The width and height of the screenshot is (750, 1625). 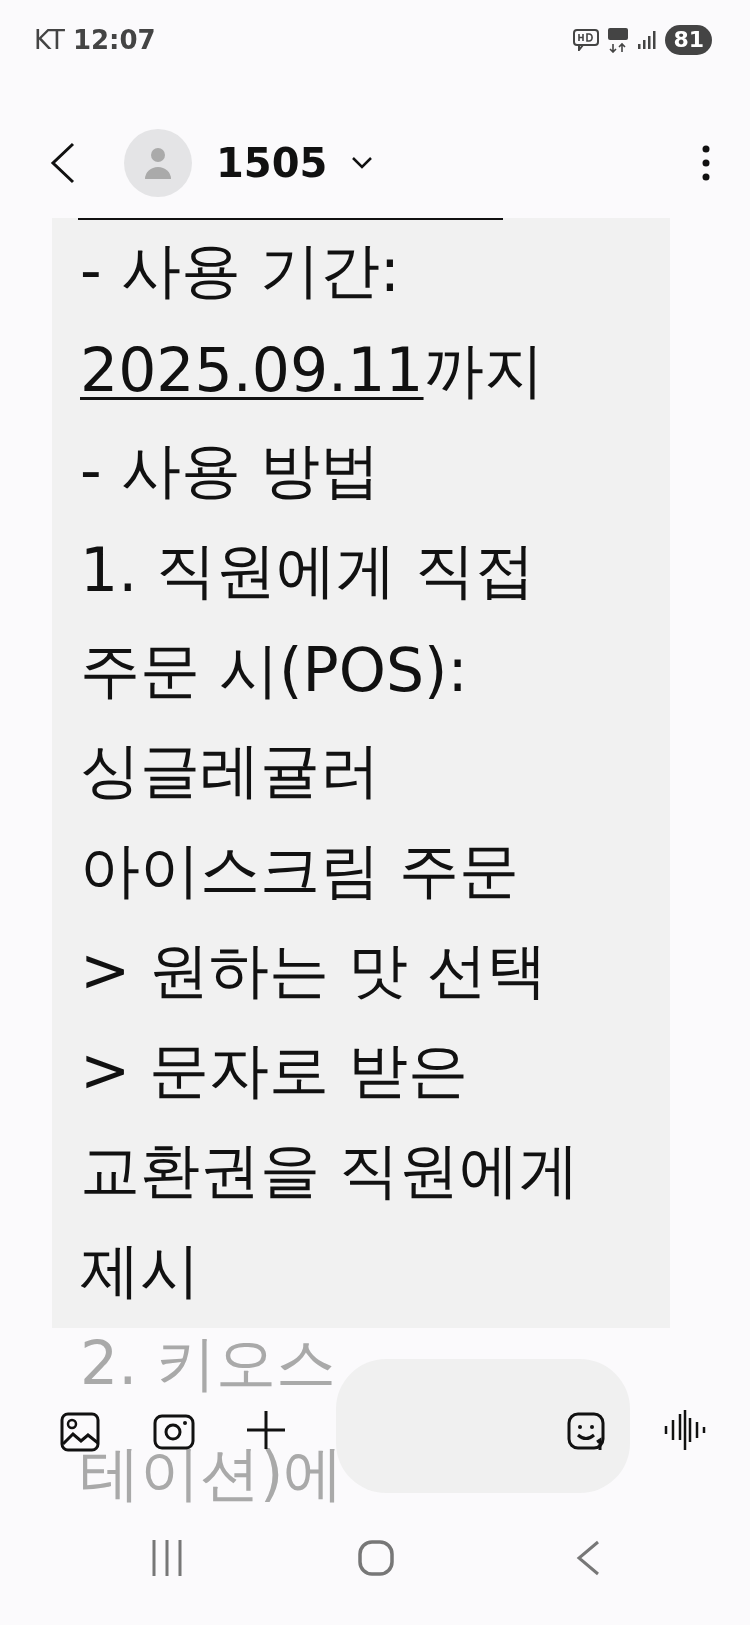 What do you see at coordinates (308, 570) in the screenshot?
I see `message-text: 1. 직원에게 직접` at bounding box center [308, 570].